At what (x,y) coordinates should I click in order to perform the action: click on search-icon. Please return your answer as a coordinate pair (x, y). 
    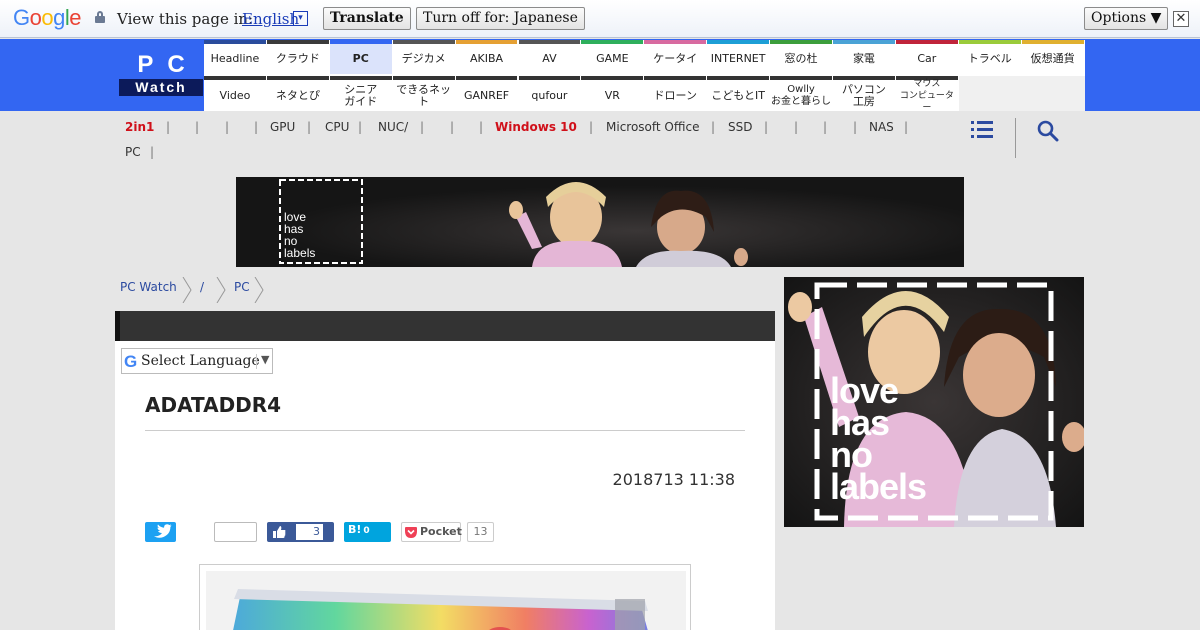
    Looking at the image, I should click on (1048, 131).